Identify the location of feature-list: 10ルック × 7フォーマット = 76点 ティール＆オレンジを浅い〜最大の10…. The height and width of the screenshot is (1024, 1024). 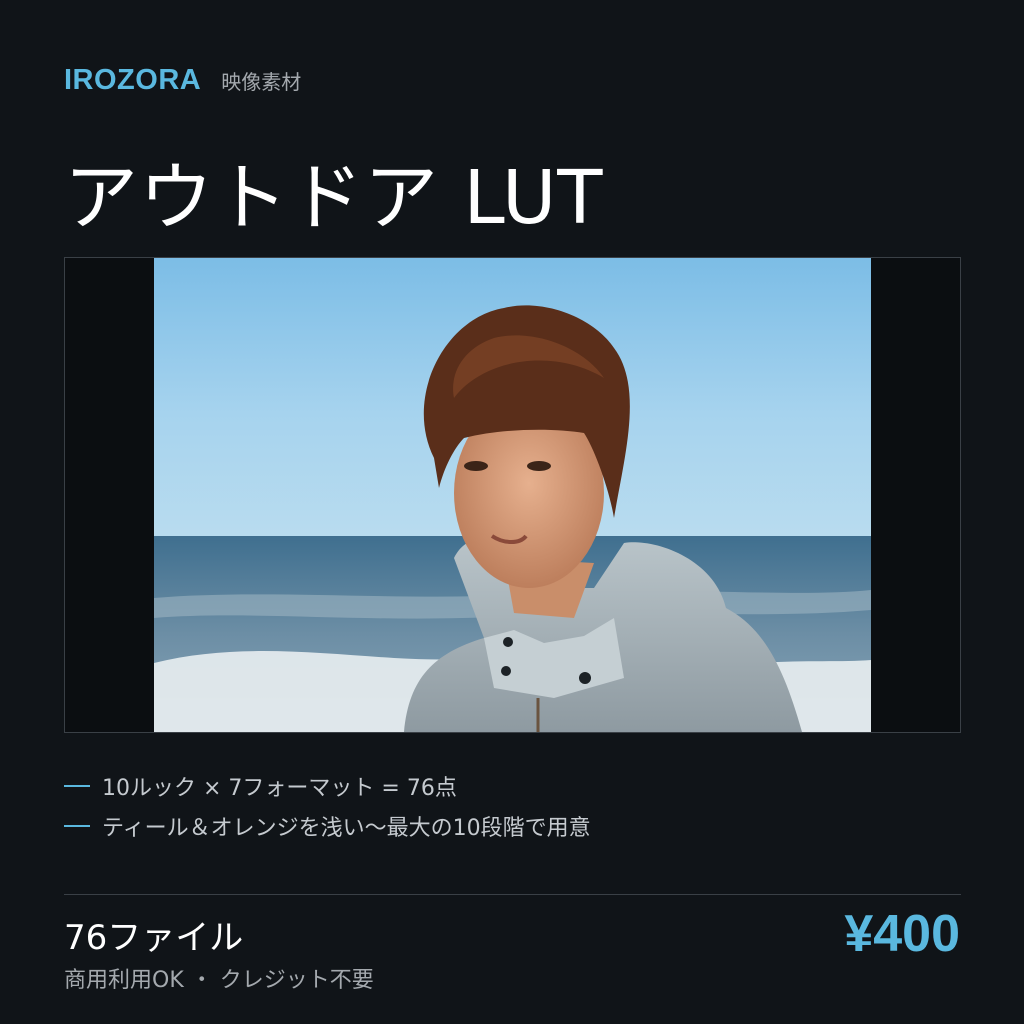
(327, 806).